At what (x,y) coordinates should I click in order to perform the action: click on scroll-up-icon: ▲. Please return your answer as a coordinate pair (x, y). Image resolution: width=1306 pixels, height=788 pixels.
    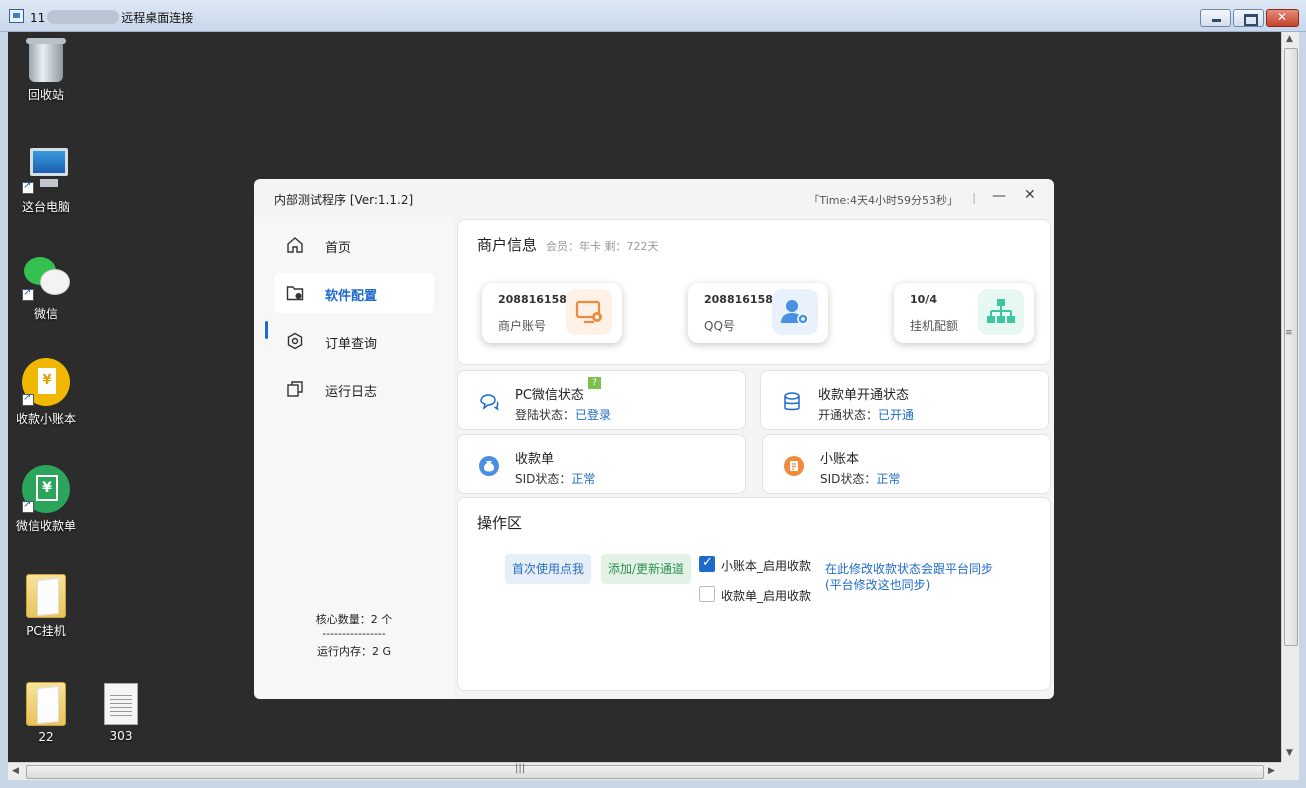
    Looking at the image, I should click on (1289, 39).